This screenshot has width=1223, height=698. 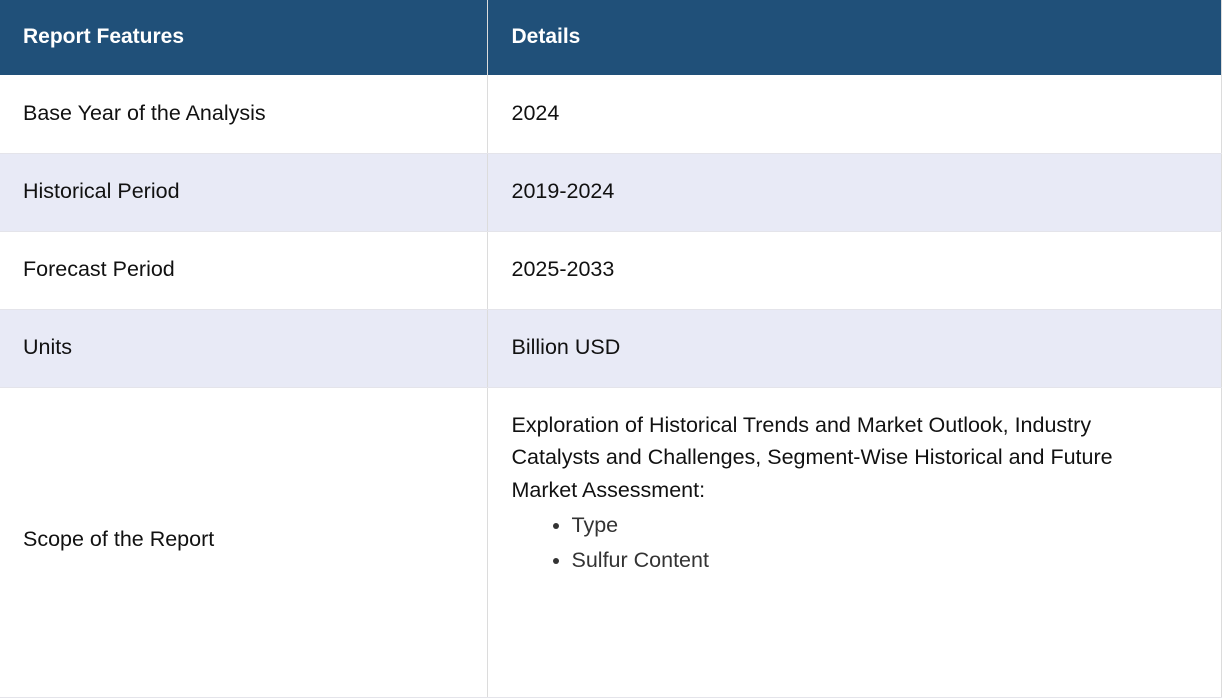 I want to click on row-details-base-year: 2024, so click(x=854, y=114).